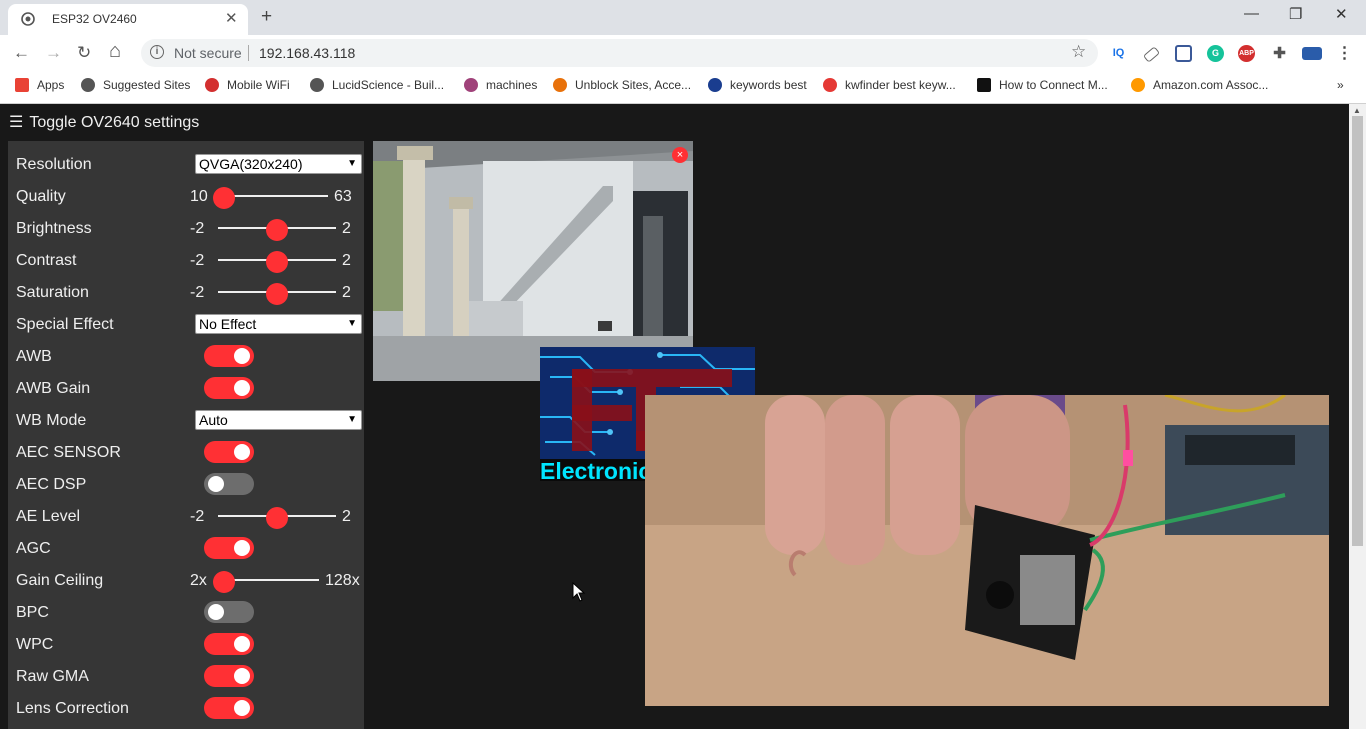 This screenshot has width=1366, height=729. Describe the element at coordinates (53, 53) in the screenshot. I see `forward-button: →` at that location.